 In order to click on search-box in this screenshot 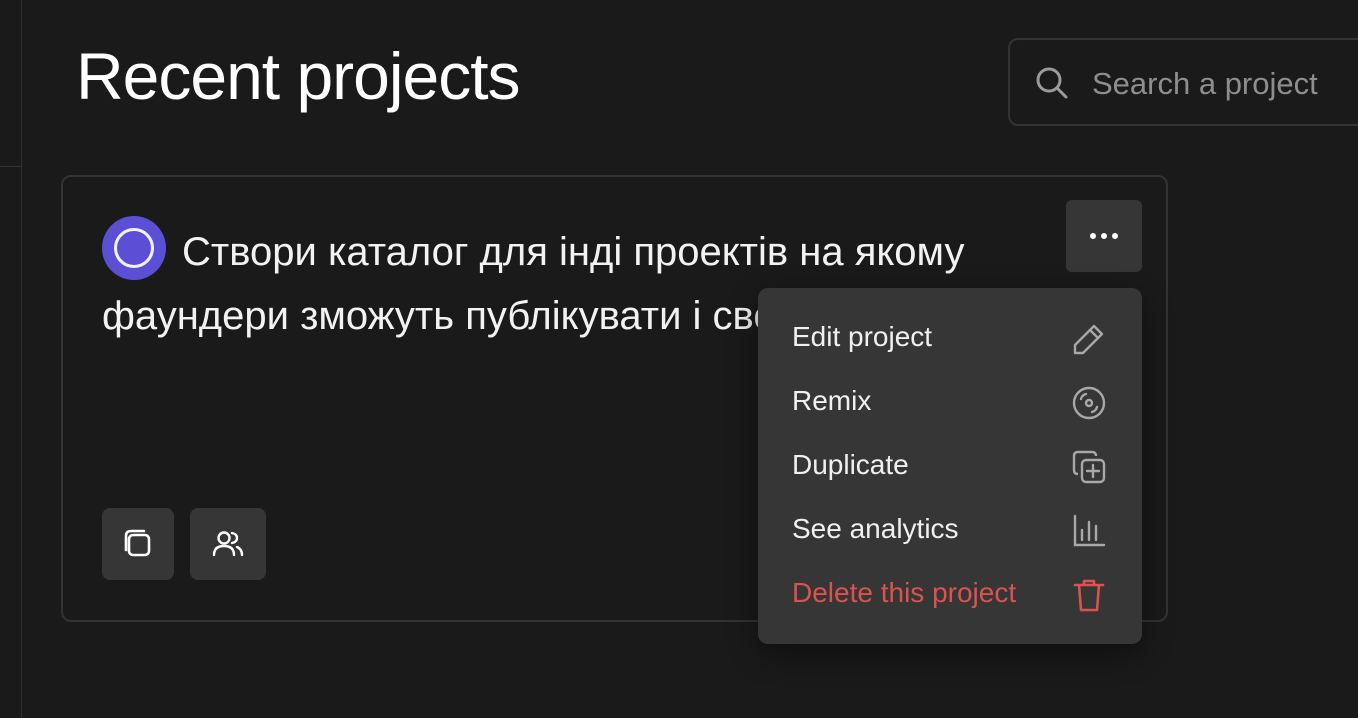, I will do `click(1183, 82)`.